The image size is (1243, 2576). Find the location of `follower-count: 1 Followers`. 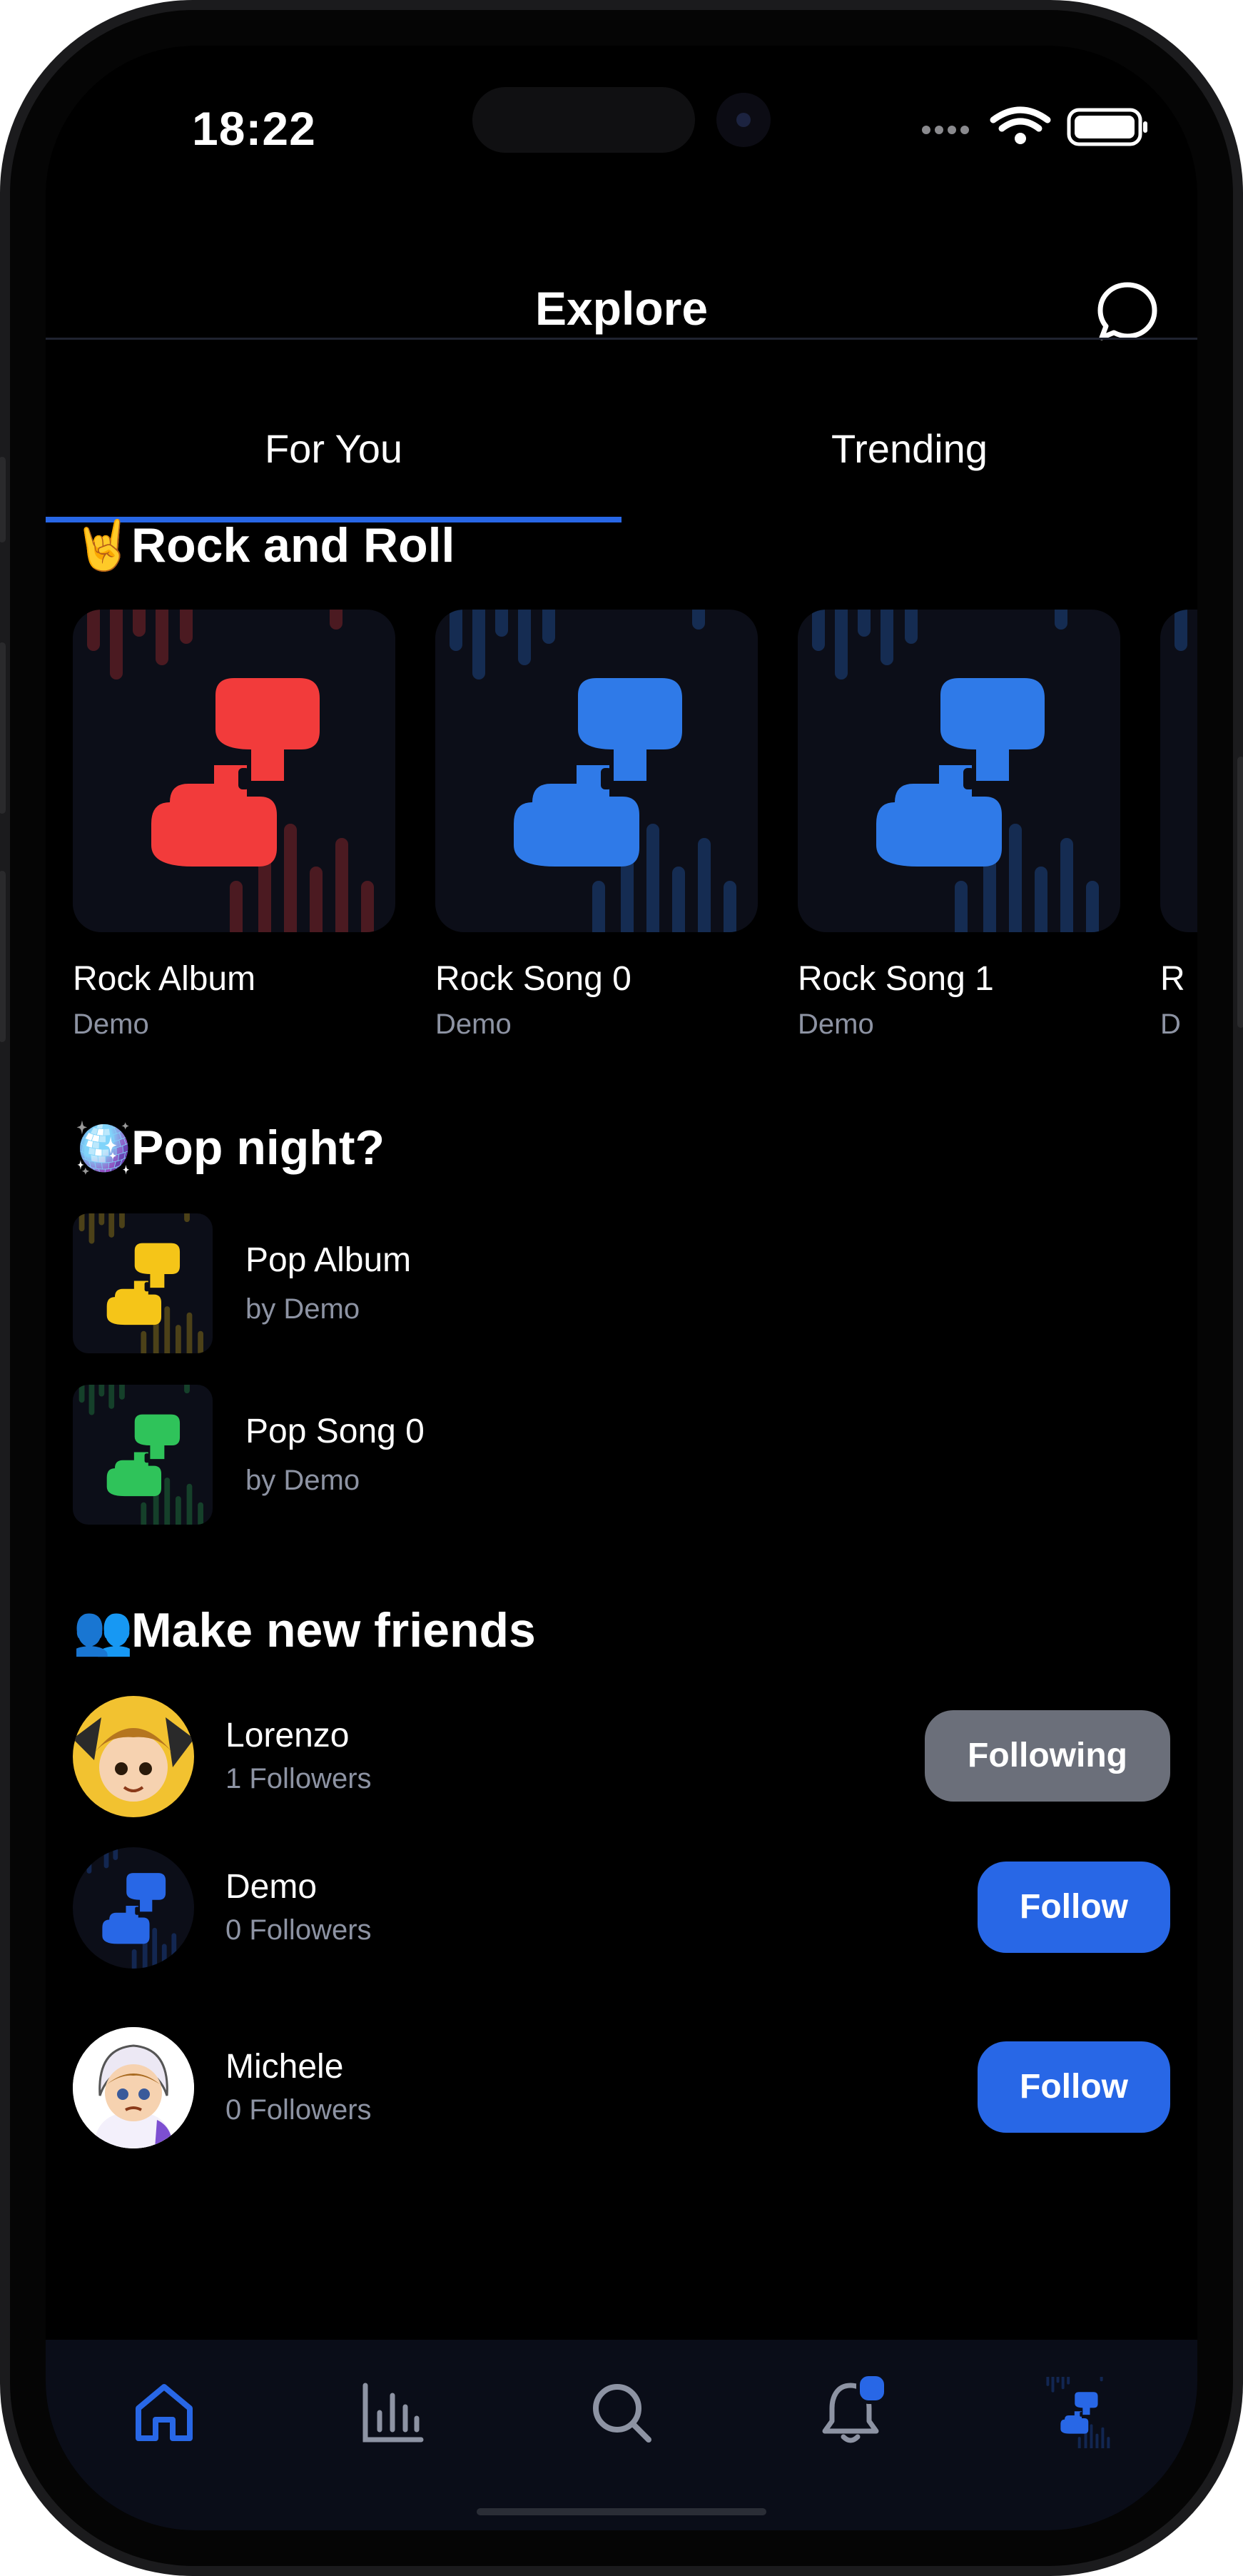

follower-count: 1 Followers is located at coordinates (298, 1778).